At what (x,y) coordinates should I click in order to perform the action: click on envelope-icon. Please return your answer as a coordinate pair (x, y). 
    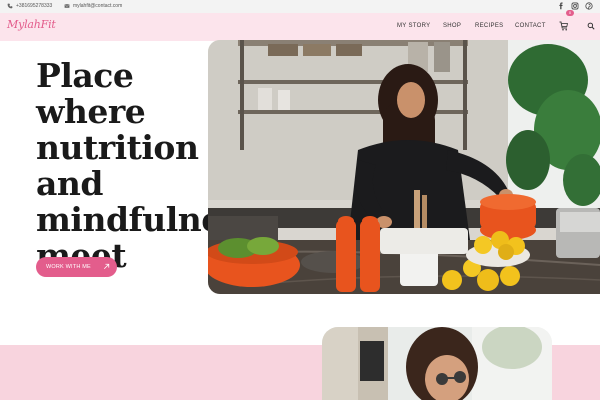
    Looking at the image, I should click on (67, 6).